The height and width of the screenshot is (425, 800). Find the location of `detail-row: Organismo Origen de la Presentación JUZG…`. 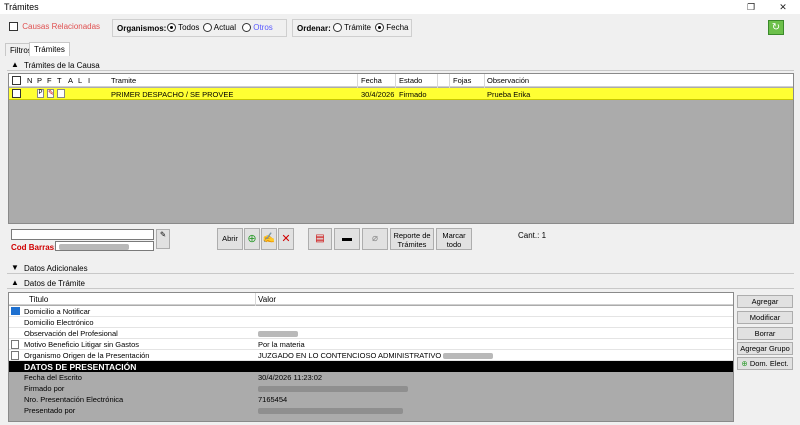

detail-row: Organismo Origen de la Presentación JUZG… is located at coordinates (371, 355).